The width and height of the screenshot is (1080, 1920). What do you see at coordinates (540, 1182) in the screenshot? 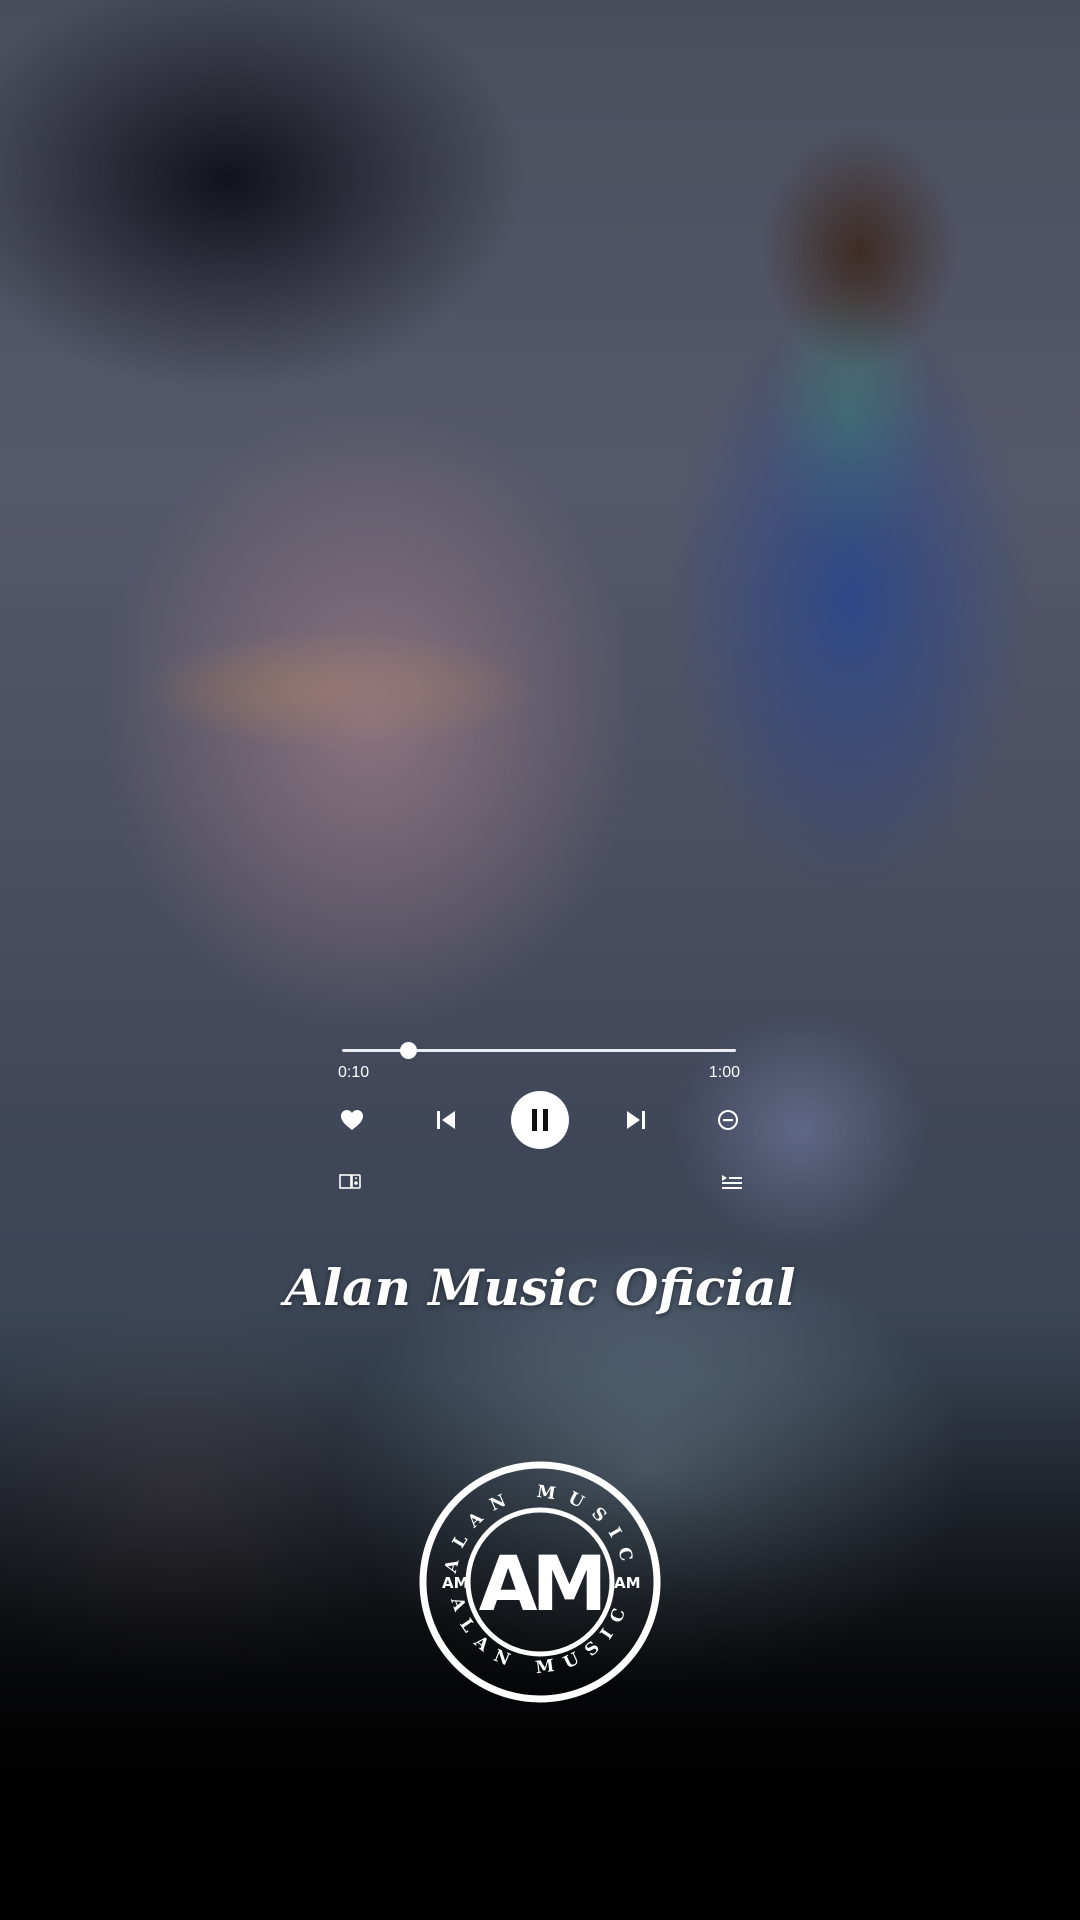
I see `secondary-controls` at bounding box center [540, 1182].